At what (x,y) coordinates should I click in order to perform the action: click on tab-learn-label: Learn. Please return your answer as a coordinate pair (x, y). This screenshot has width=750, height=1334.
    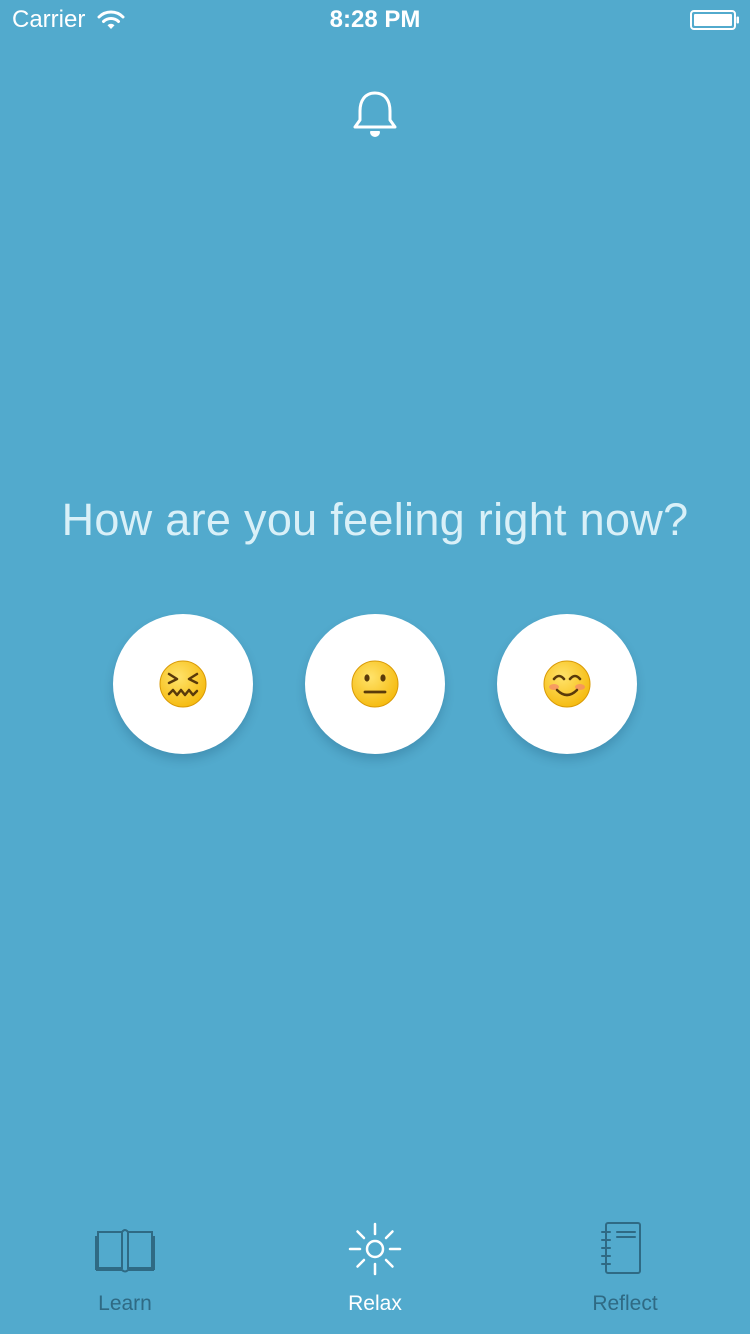
    Looking at the image, I should click on (125, 1303).